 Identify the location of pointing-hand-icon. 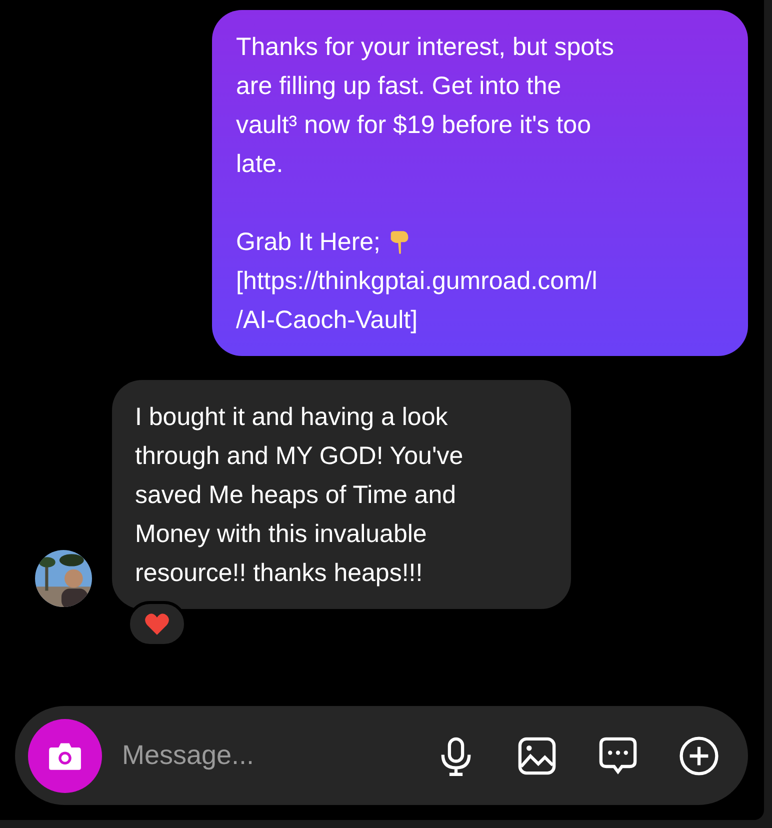
(399, 243).